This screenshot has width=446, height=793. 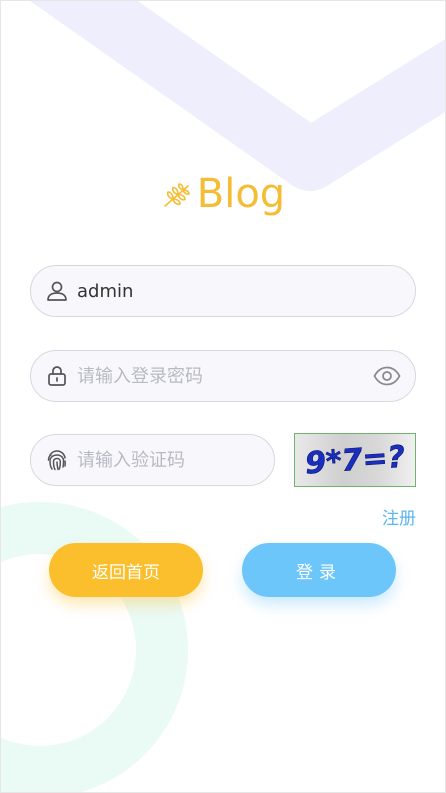 What do you see at coordinates (241, 194) in the screenshot?
I see `logo-text: Blog` at bounding box center [241, 194].